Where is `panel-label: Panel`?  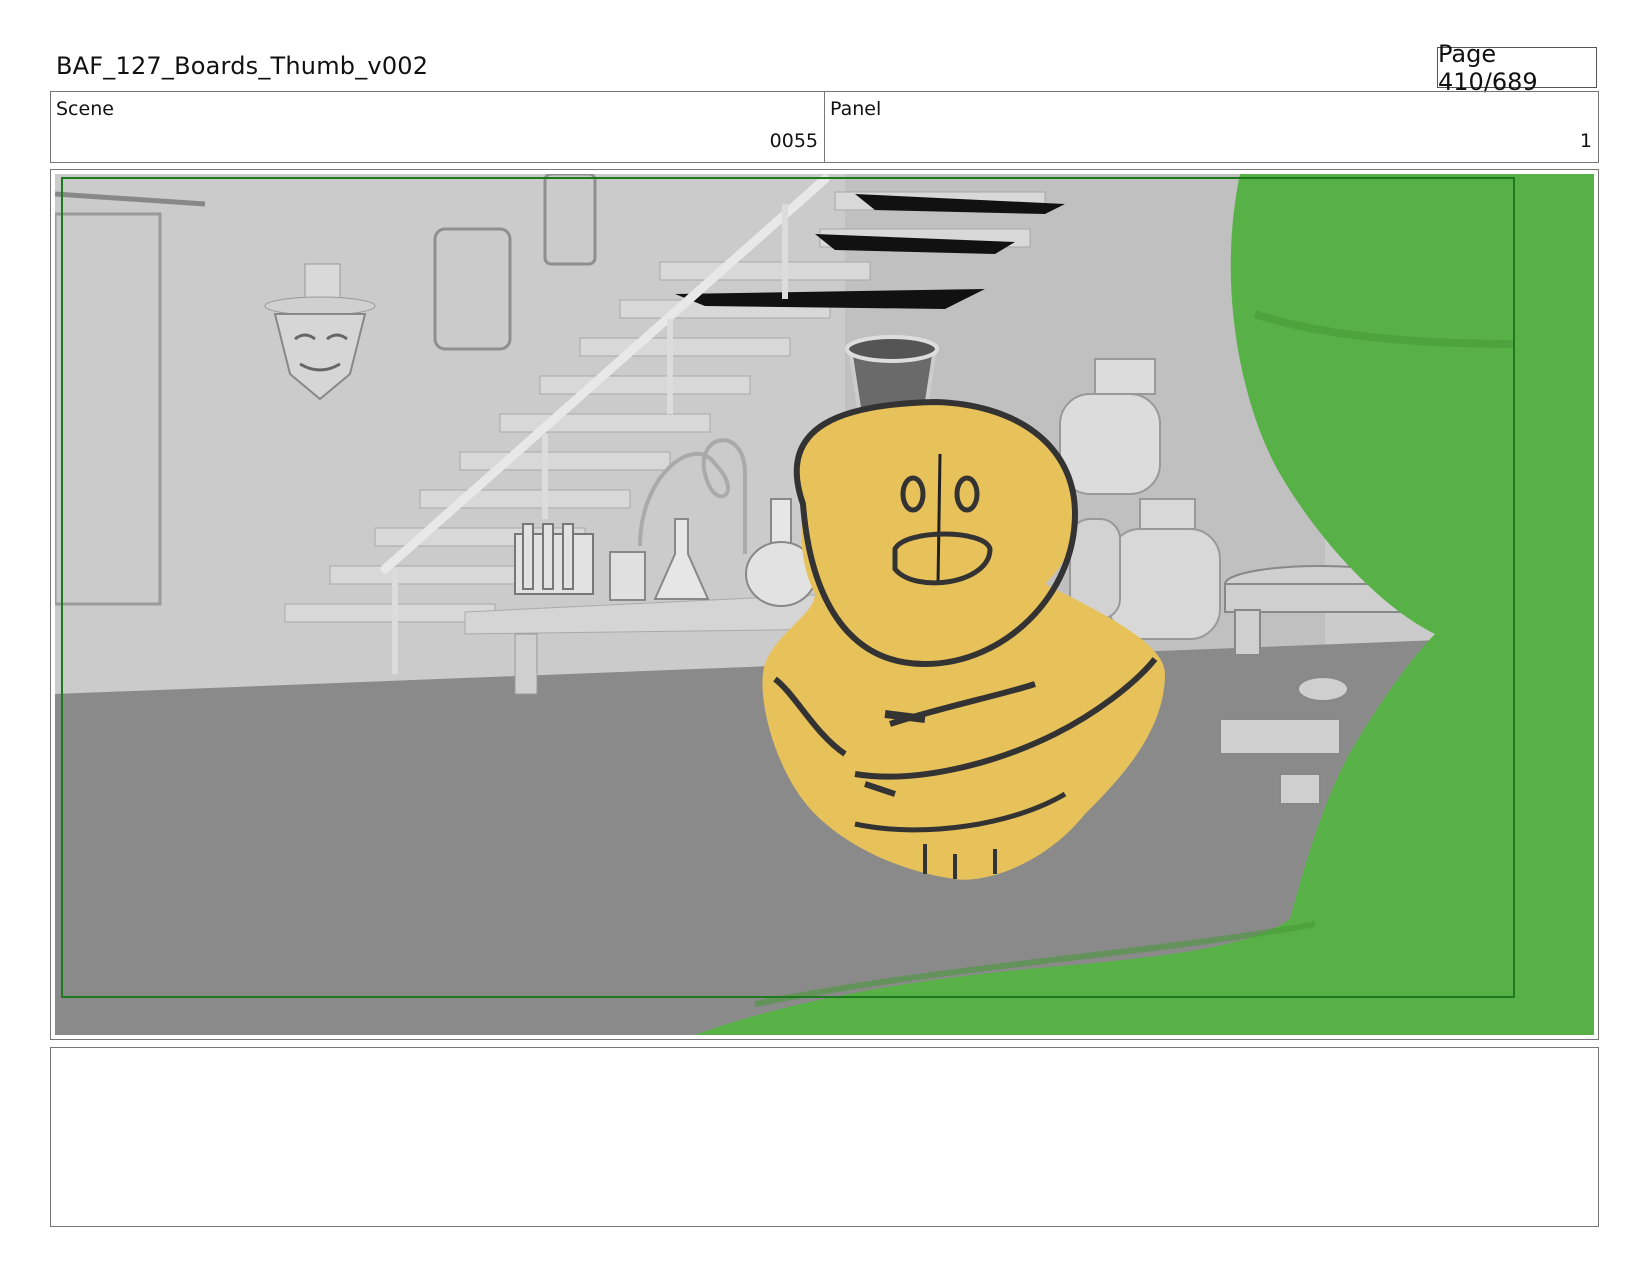 panel-label: Panel is located at coordinates (856, 109).